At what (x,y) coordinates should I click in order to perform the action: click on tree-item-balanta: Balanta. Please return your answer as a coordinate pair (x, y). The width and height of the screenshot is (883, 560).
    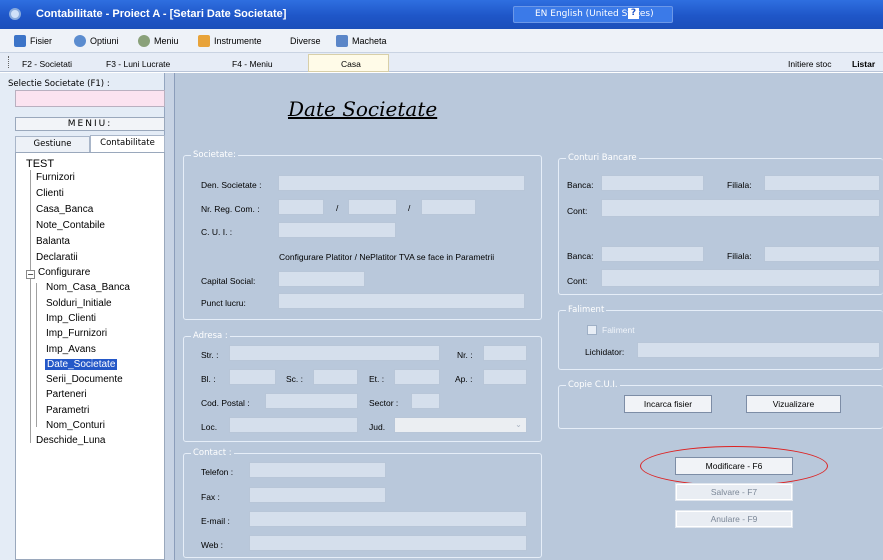
    Looking at the image, I should click on (53, 241).